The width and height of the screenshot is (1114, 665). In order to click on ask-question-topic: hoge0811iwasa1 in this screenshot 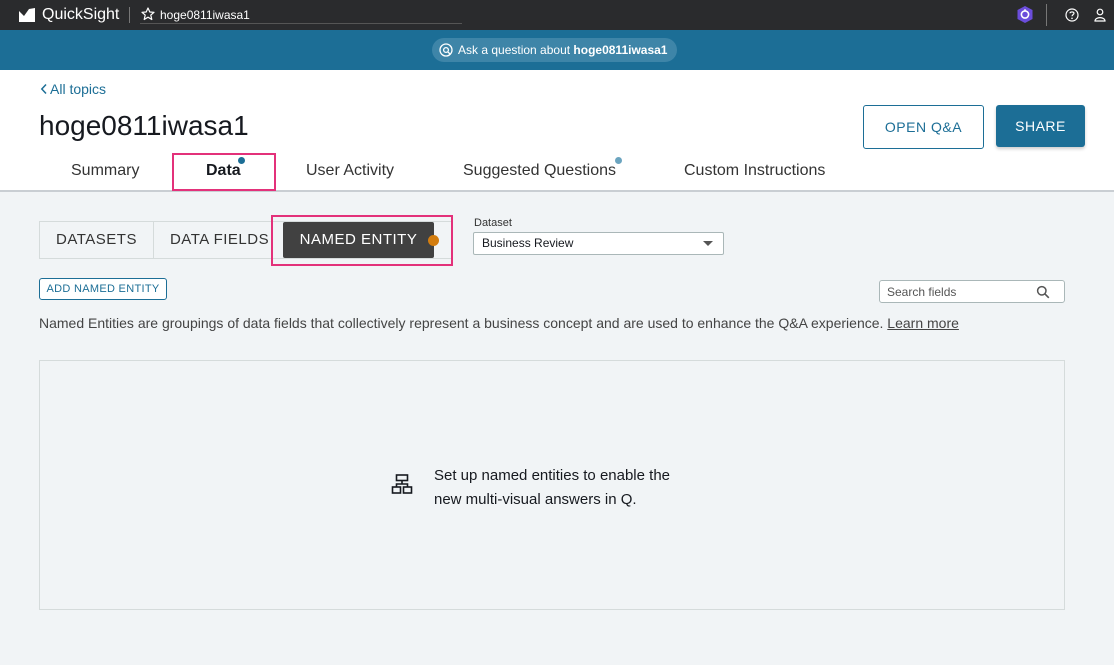, I will do `click(620, 50)`.